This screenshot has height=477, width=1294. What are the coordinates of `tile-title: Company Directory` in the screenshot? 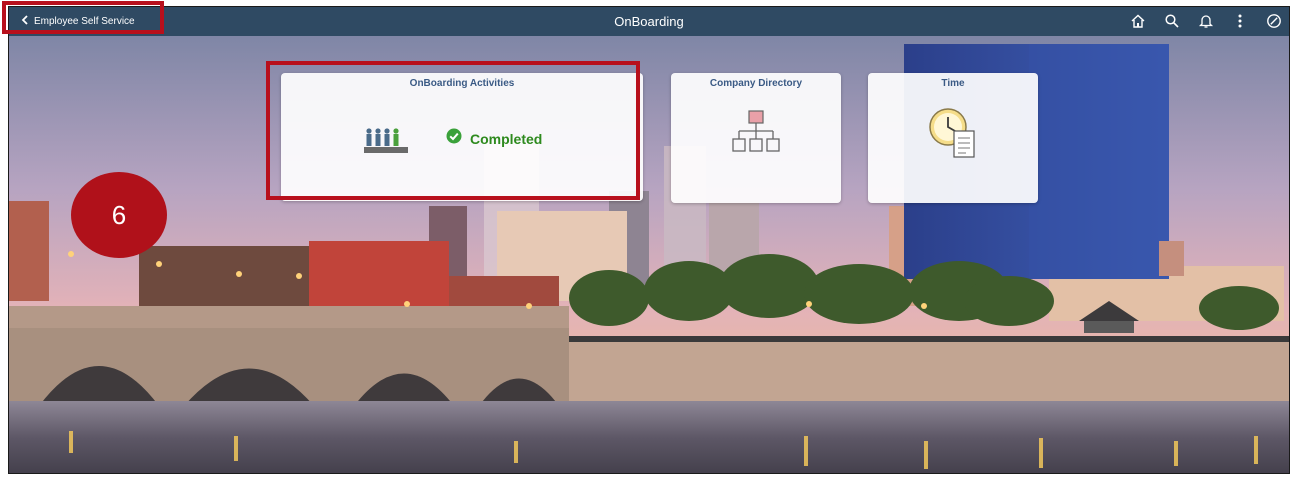 It's located at (756, 83).